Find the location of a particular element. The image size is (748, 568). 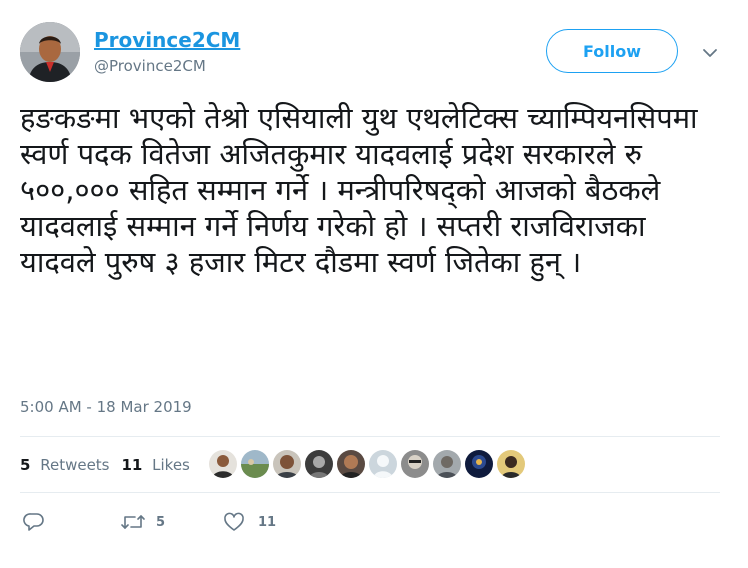

retweets-count: 5 is located at coordinates (25, 465).